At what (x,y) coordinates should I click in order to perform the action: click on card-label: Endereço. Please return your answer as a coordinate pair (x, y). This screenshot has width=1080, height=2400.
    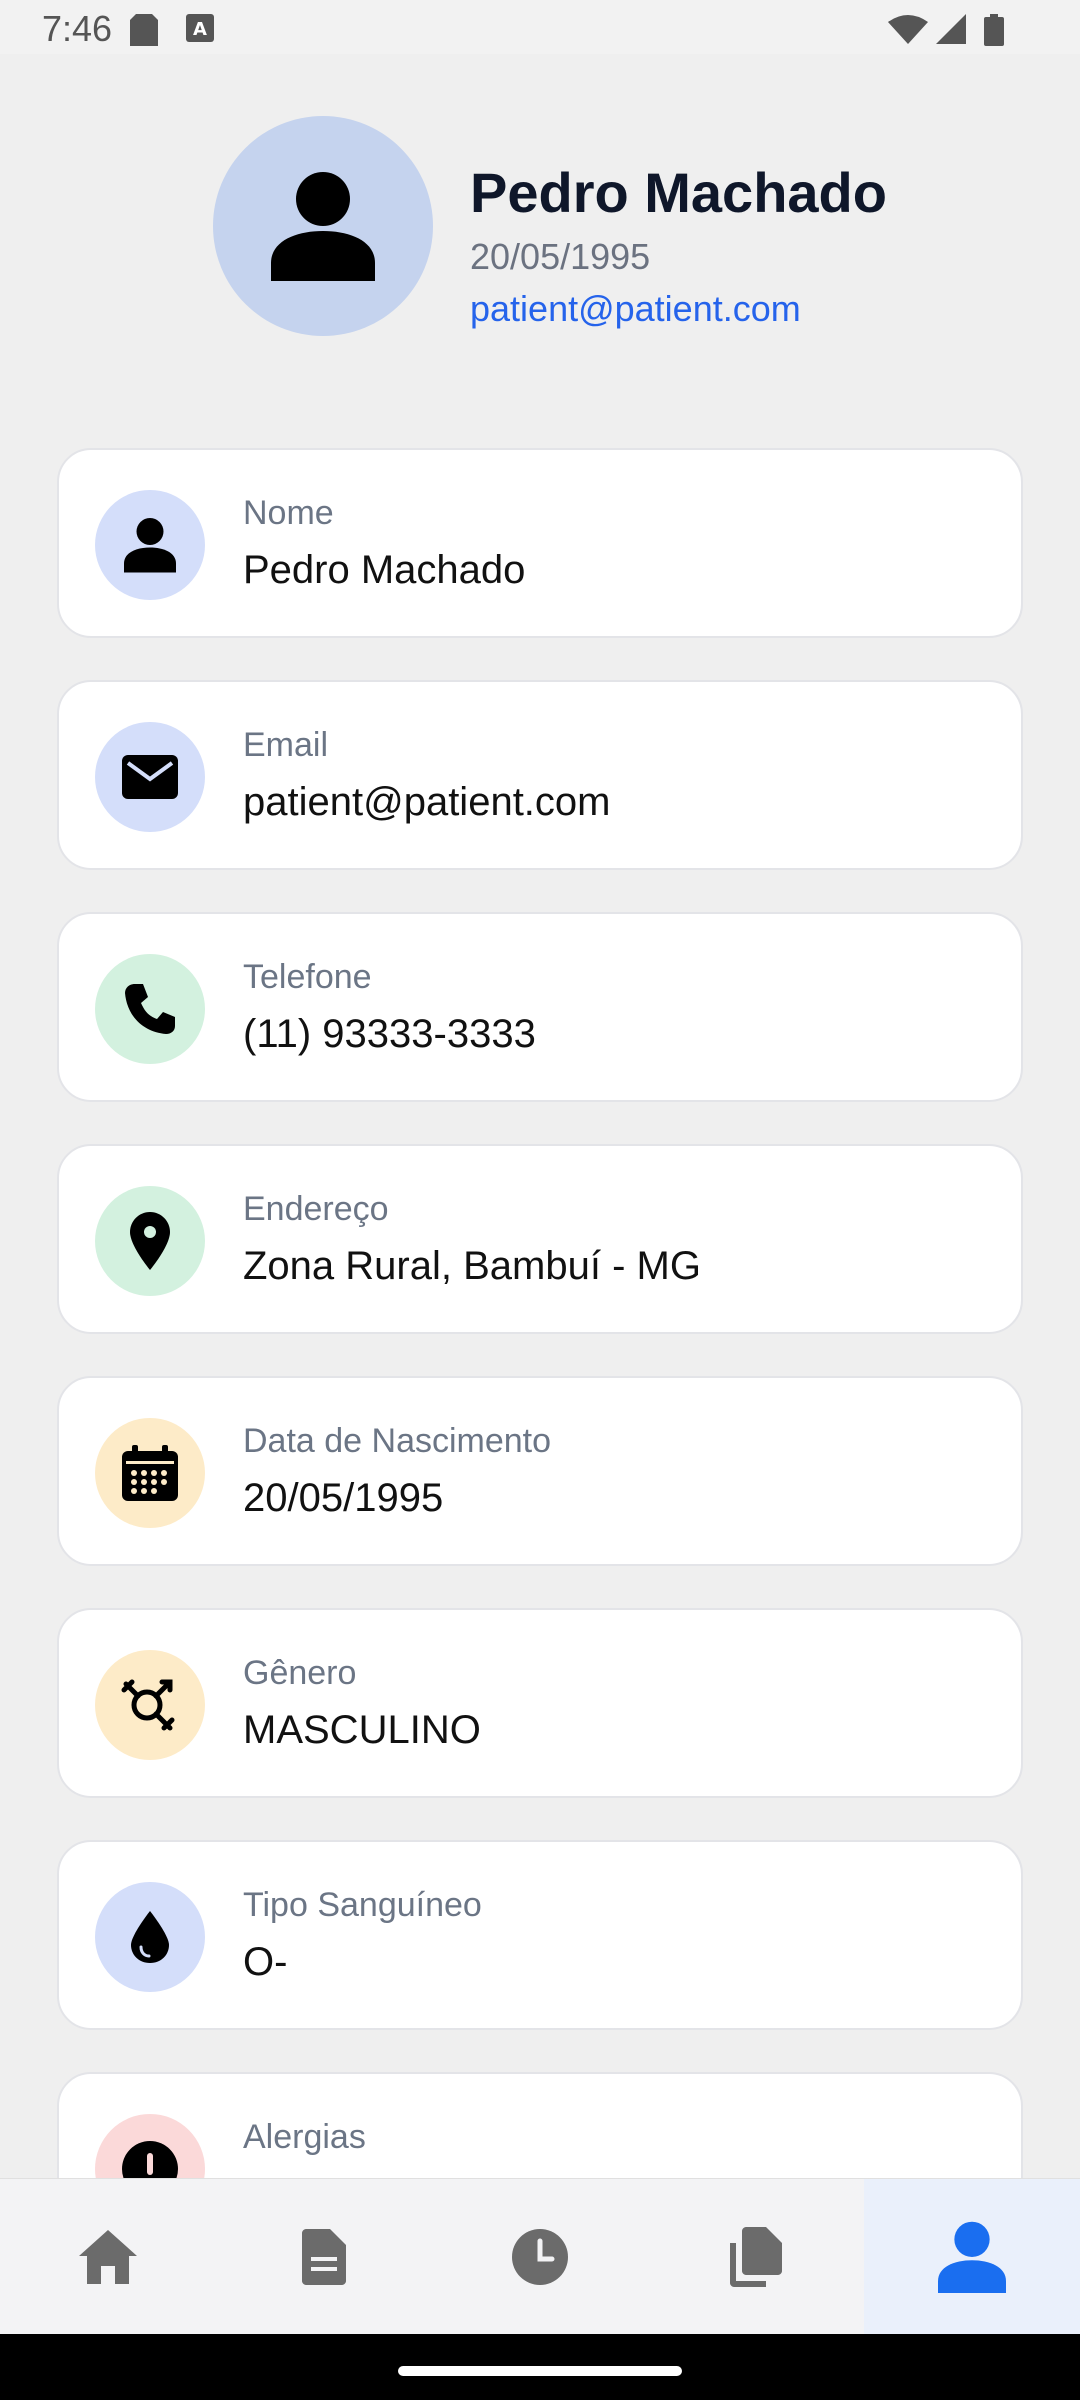
    Looking at the image, I should click on (316, 1209).